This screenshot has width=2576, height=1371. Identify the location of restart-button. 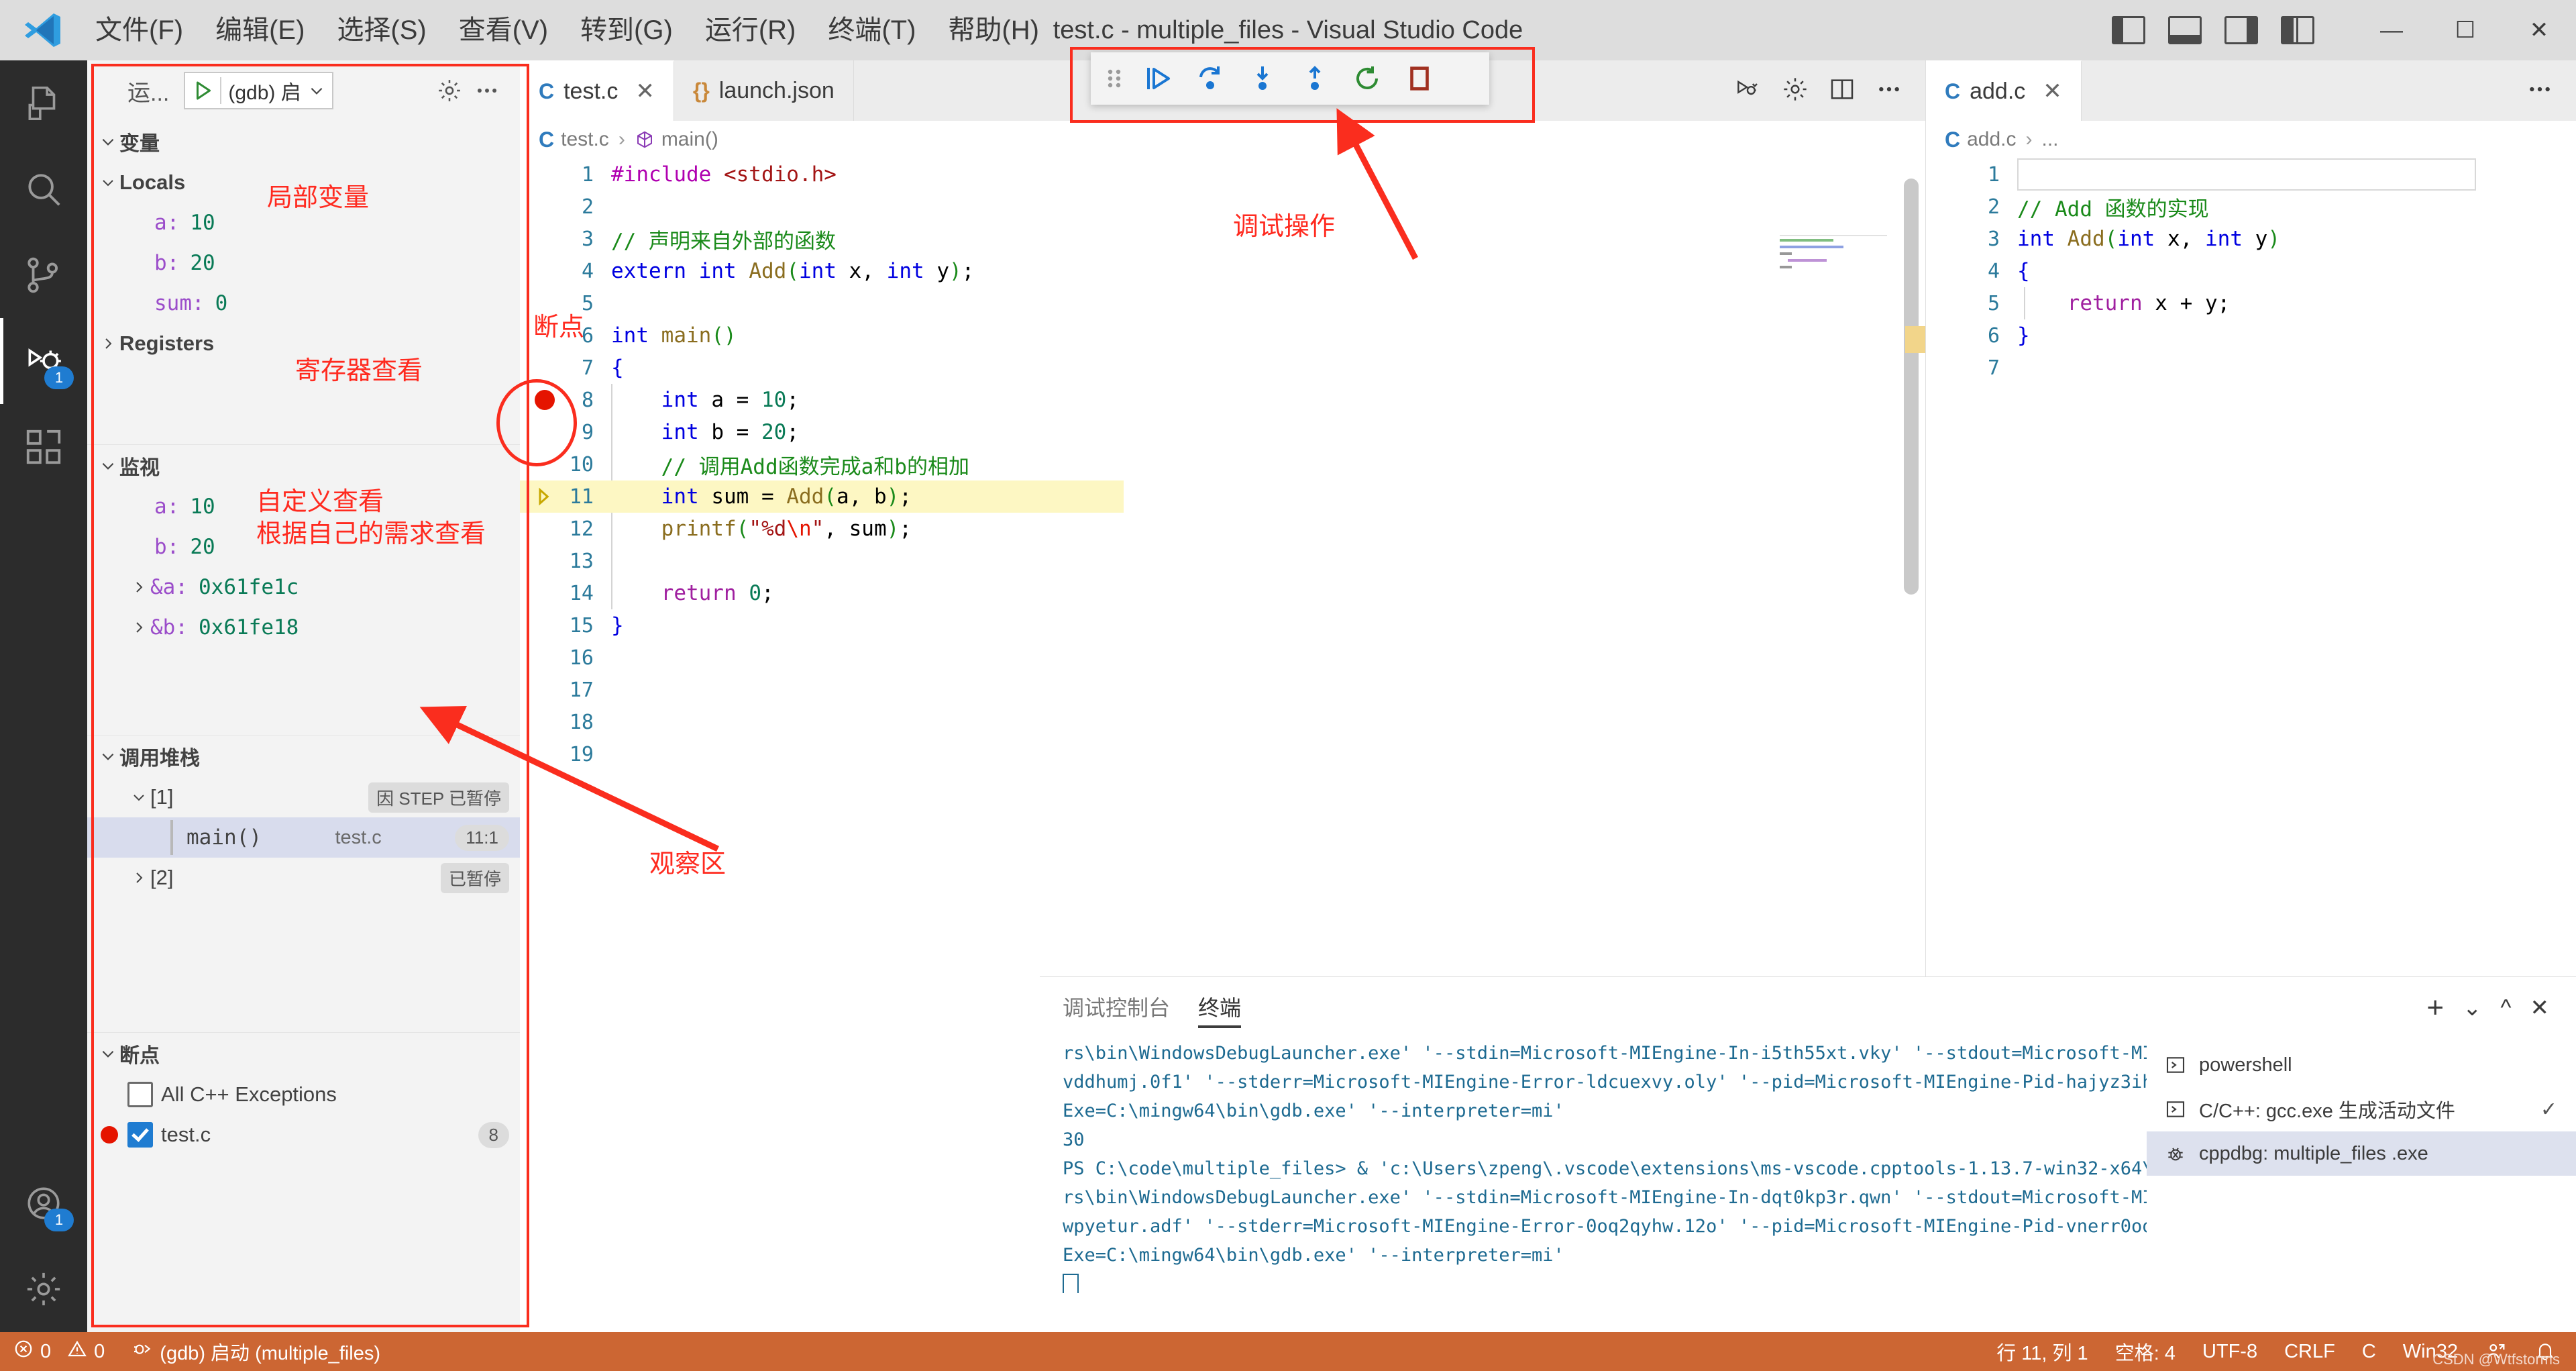
(1367, 78).